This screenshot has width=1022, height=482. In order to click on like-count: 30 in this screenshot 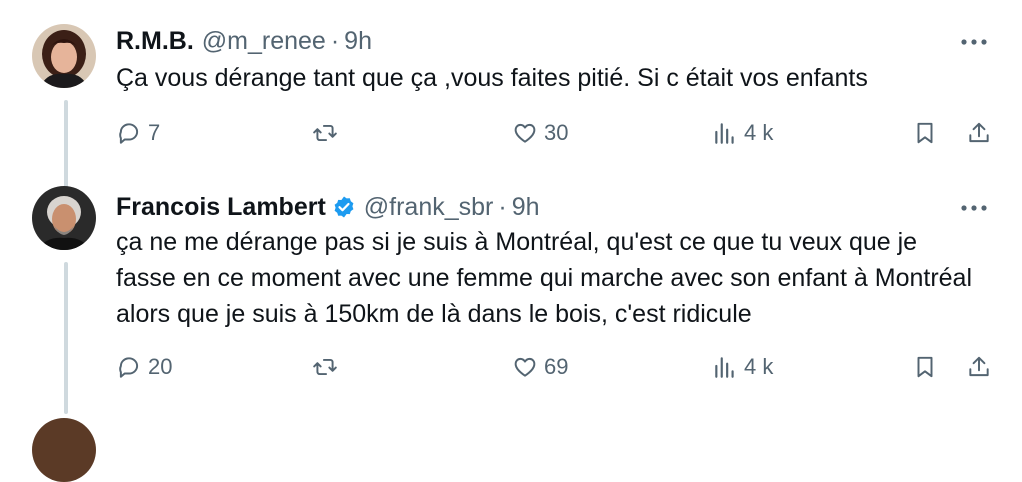, I will do `click(556, 132)`.